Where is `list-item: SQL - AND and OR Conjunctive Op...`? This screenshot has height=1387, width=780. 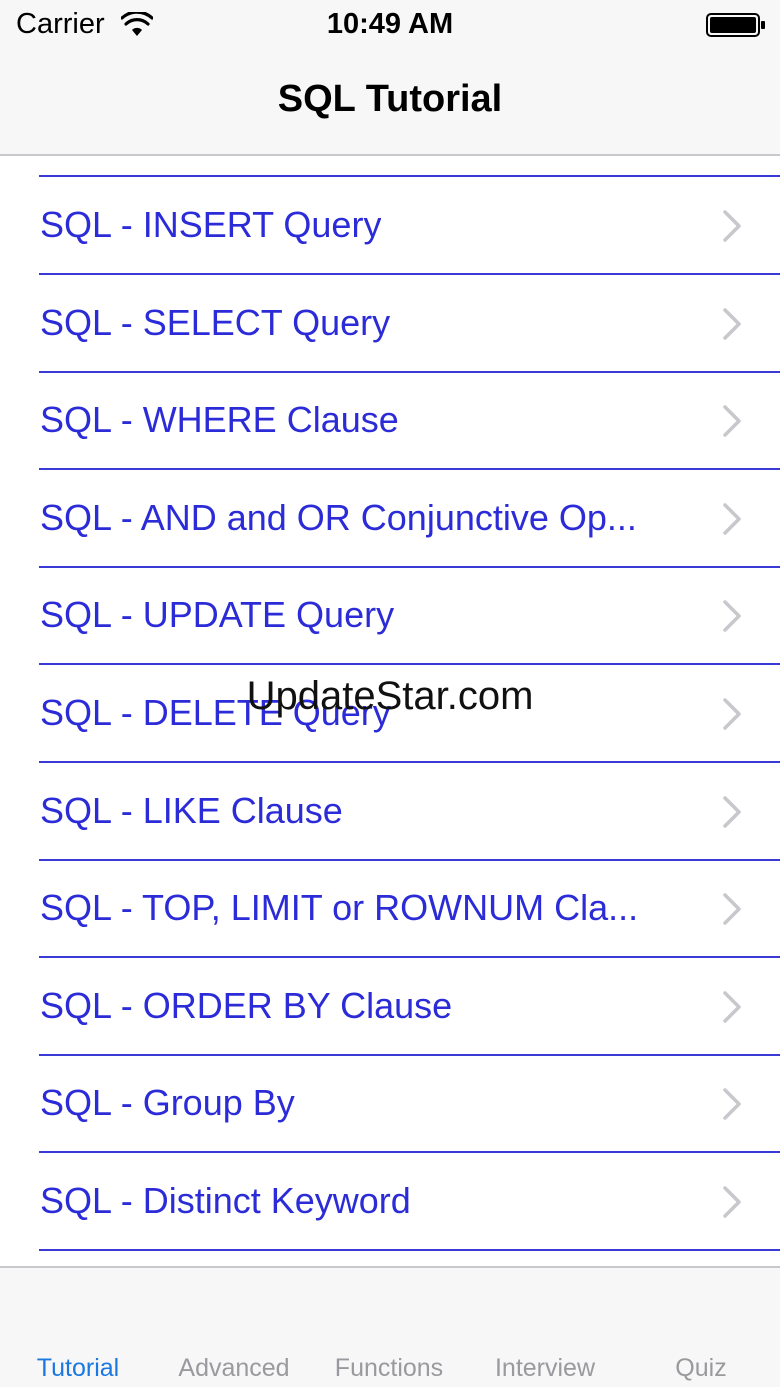
list-item: SQL - AND and OR Conjunctive Op... is located at coordinates (390, 519).